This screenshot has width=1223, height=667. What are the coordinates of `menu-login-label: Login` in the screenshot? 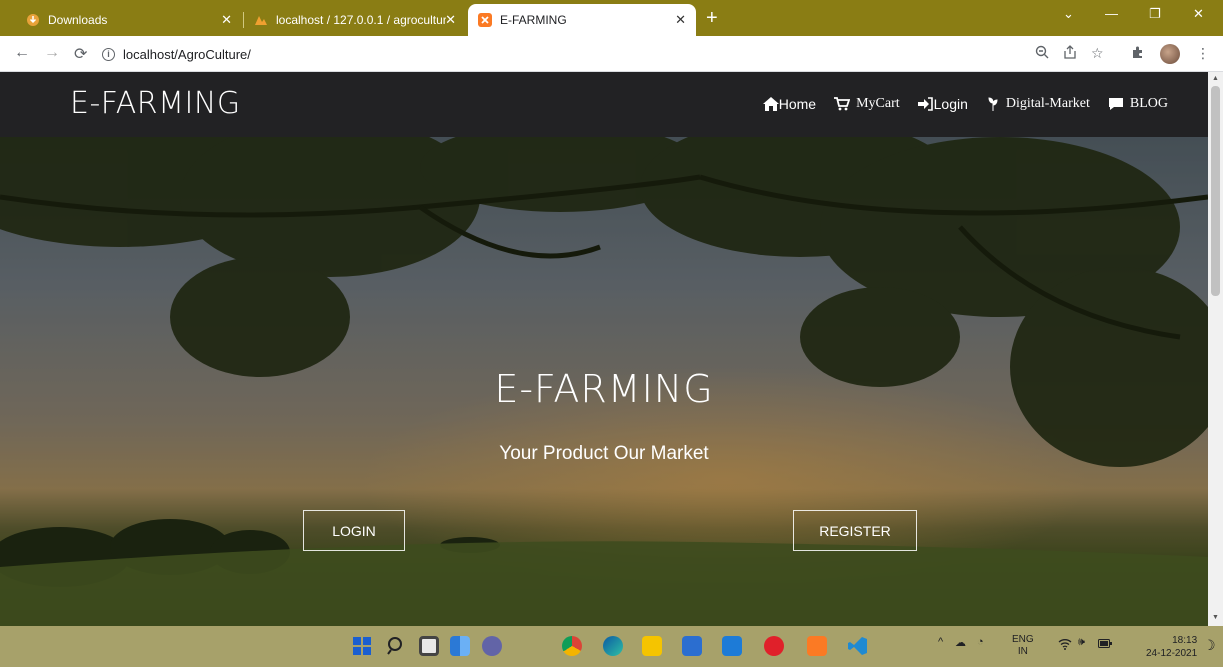 It's located at (950, 104).